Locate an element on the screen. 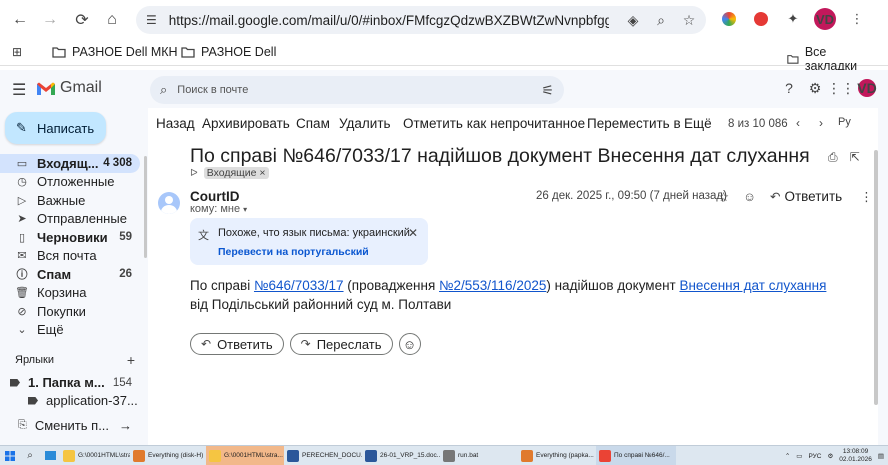 The height and width of the screenshot is (465, 888). caret-down-icon: ▾ is located at coordinates (245, 209).